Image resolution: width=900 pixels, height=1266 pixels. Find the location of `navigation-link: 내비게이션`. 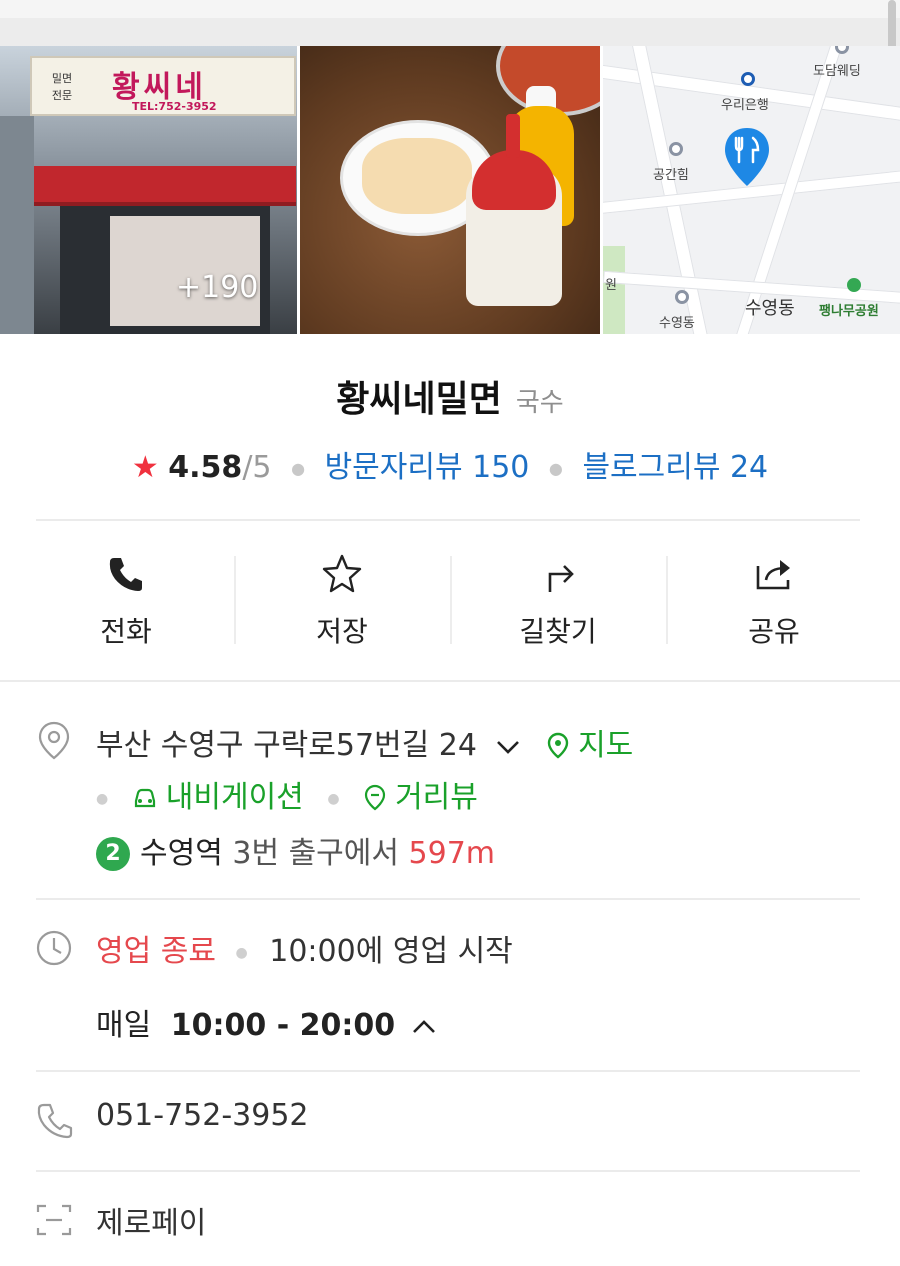

navigation-link: 내비게이션 is located at coordinates (235, 797).